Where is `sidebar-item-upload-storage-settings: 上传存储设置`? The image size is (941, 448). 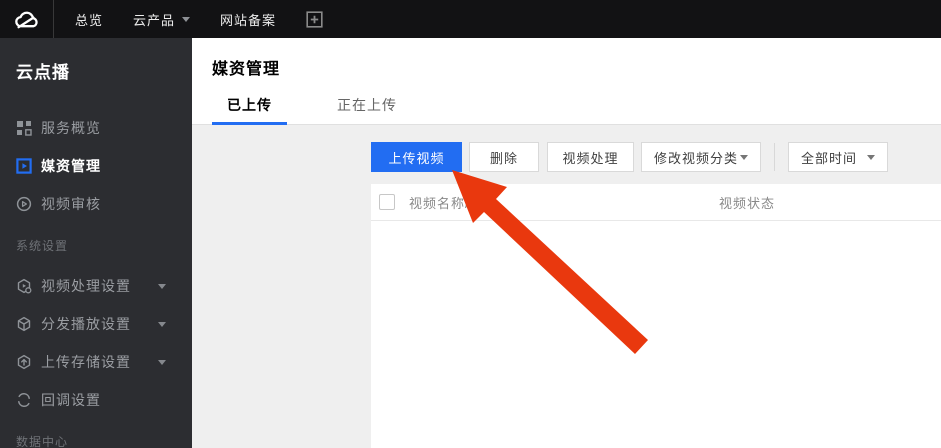 sidebar-item-upload-storage-settings: 上传存储设置 is located at coordinates (96, 362).